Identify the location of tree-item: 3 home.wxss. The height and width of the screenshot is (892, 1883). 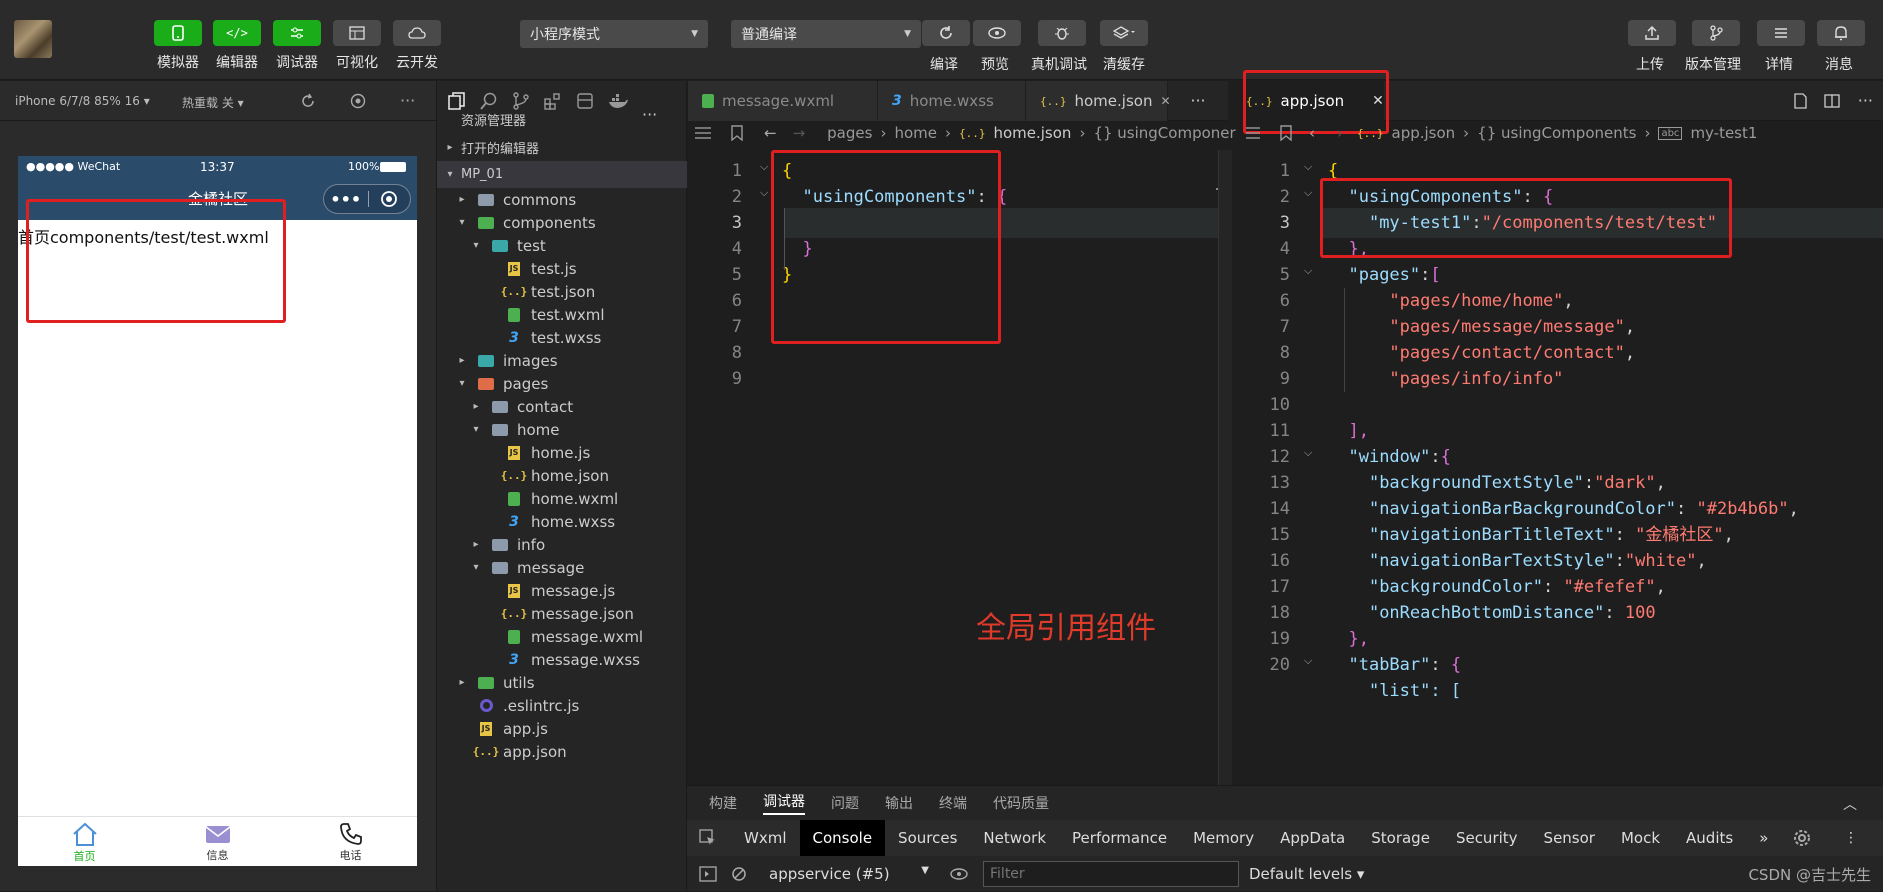
(562, 521).